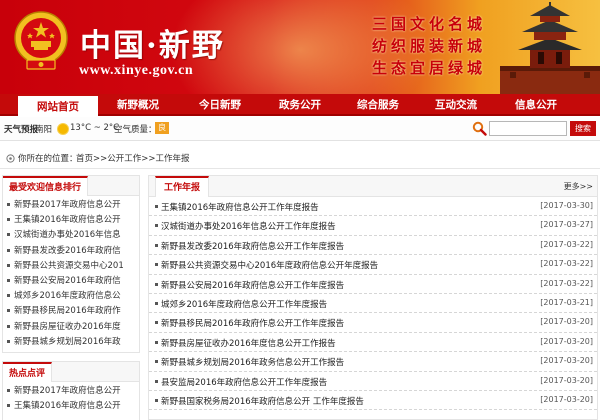 This screenshot has width=600, height=420. I want to click on main-panel-header: 工作年报 更多>>, so click(373, 186).